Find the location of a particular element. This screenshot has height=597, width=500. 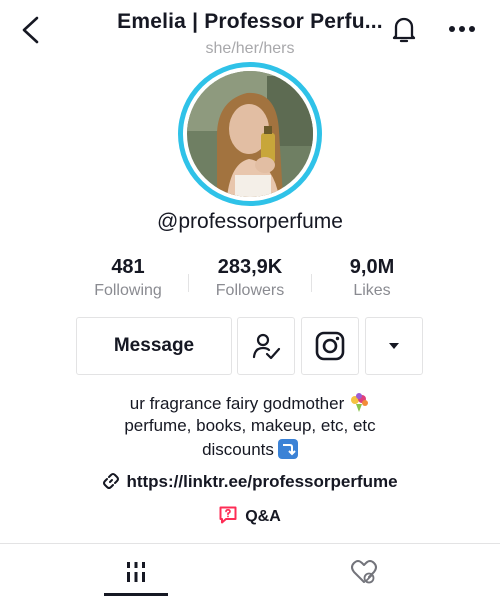

followers-label: Followers is located at coordinates (250, 291).